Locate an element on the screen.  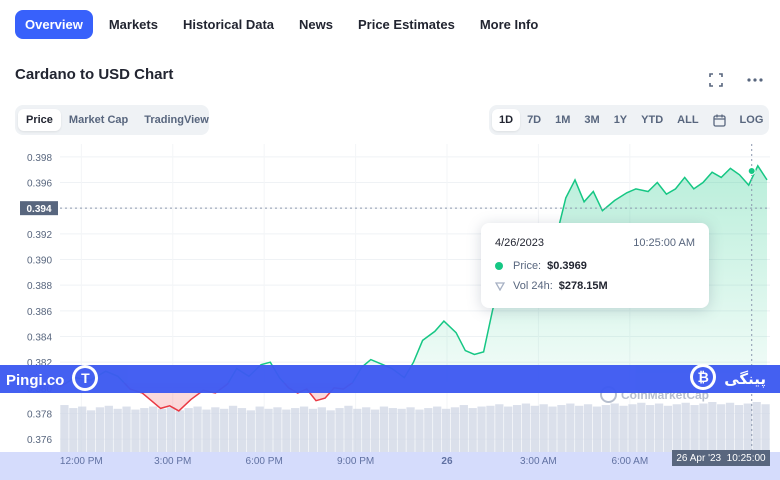
tooltip-date: 4/26/2023 is located at coordinates (519, 243).